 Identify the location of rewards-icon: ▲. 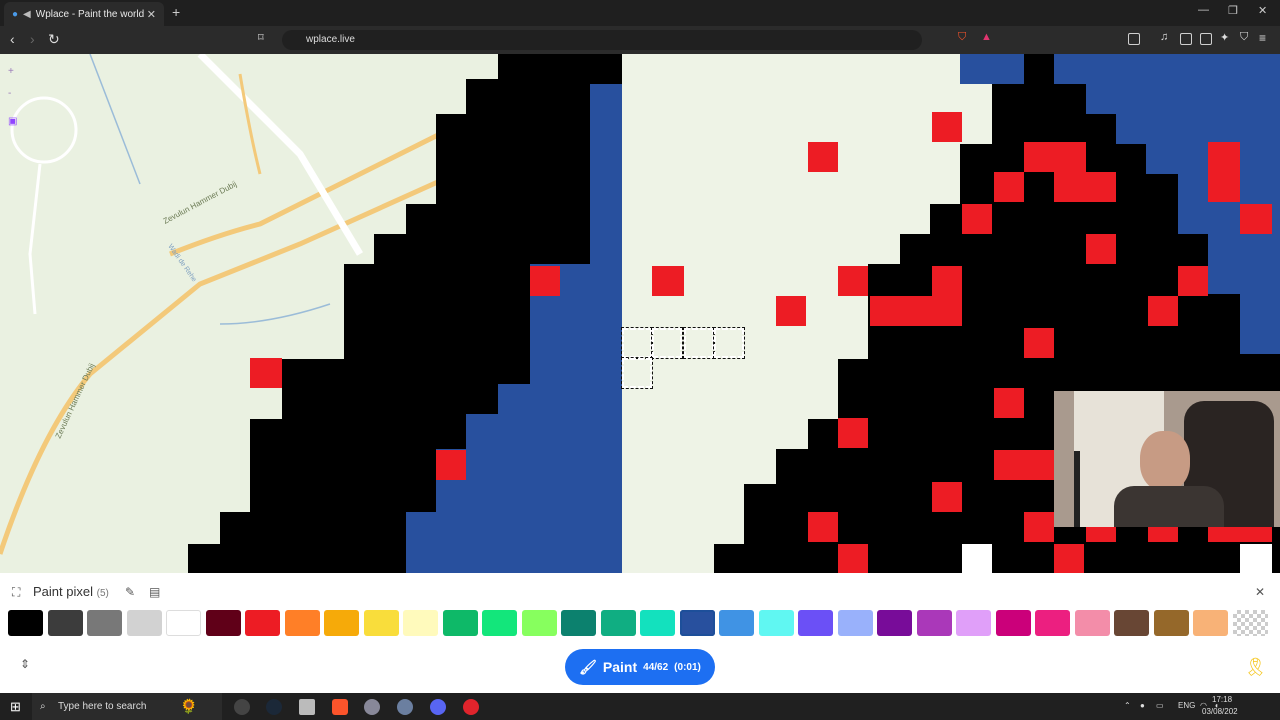
(986, 37).